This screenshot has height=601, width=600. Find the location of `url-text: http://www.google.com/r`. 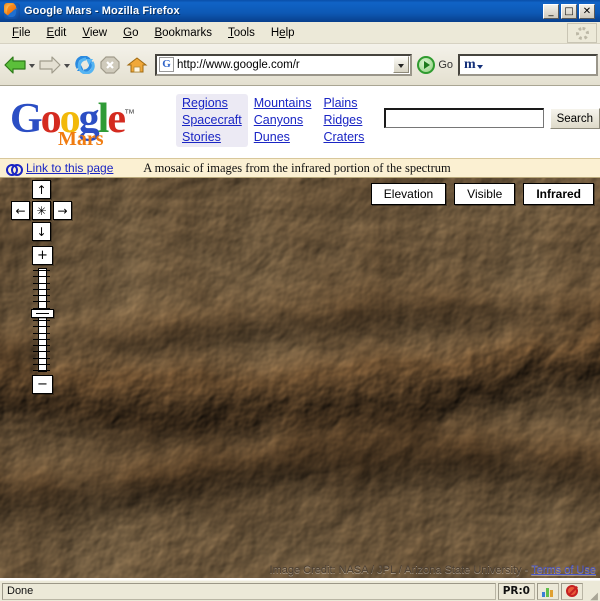

url-text: http://www.google.com/r is located at coordinates (285, 65).